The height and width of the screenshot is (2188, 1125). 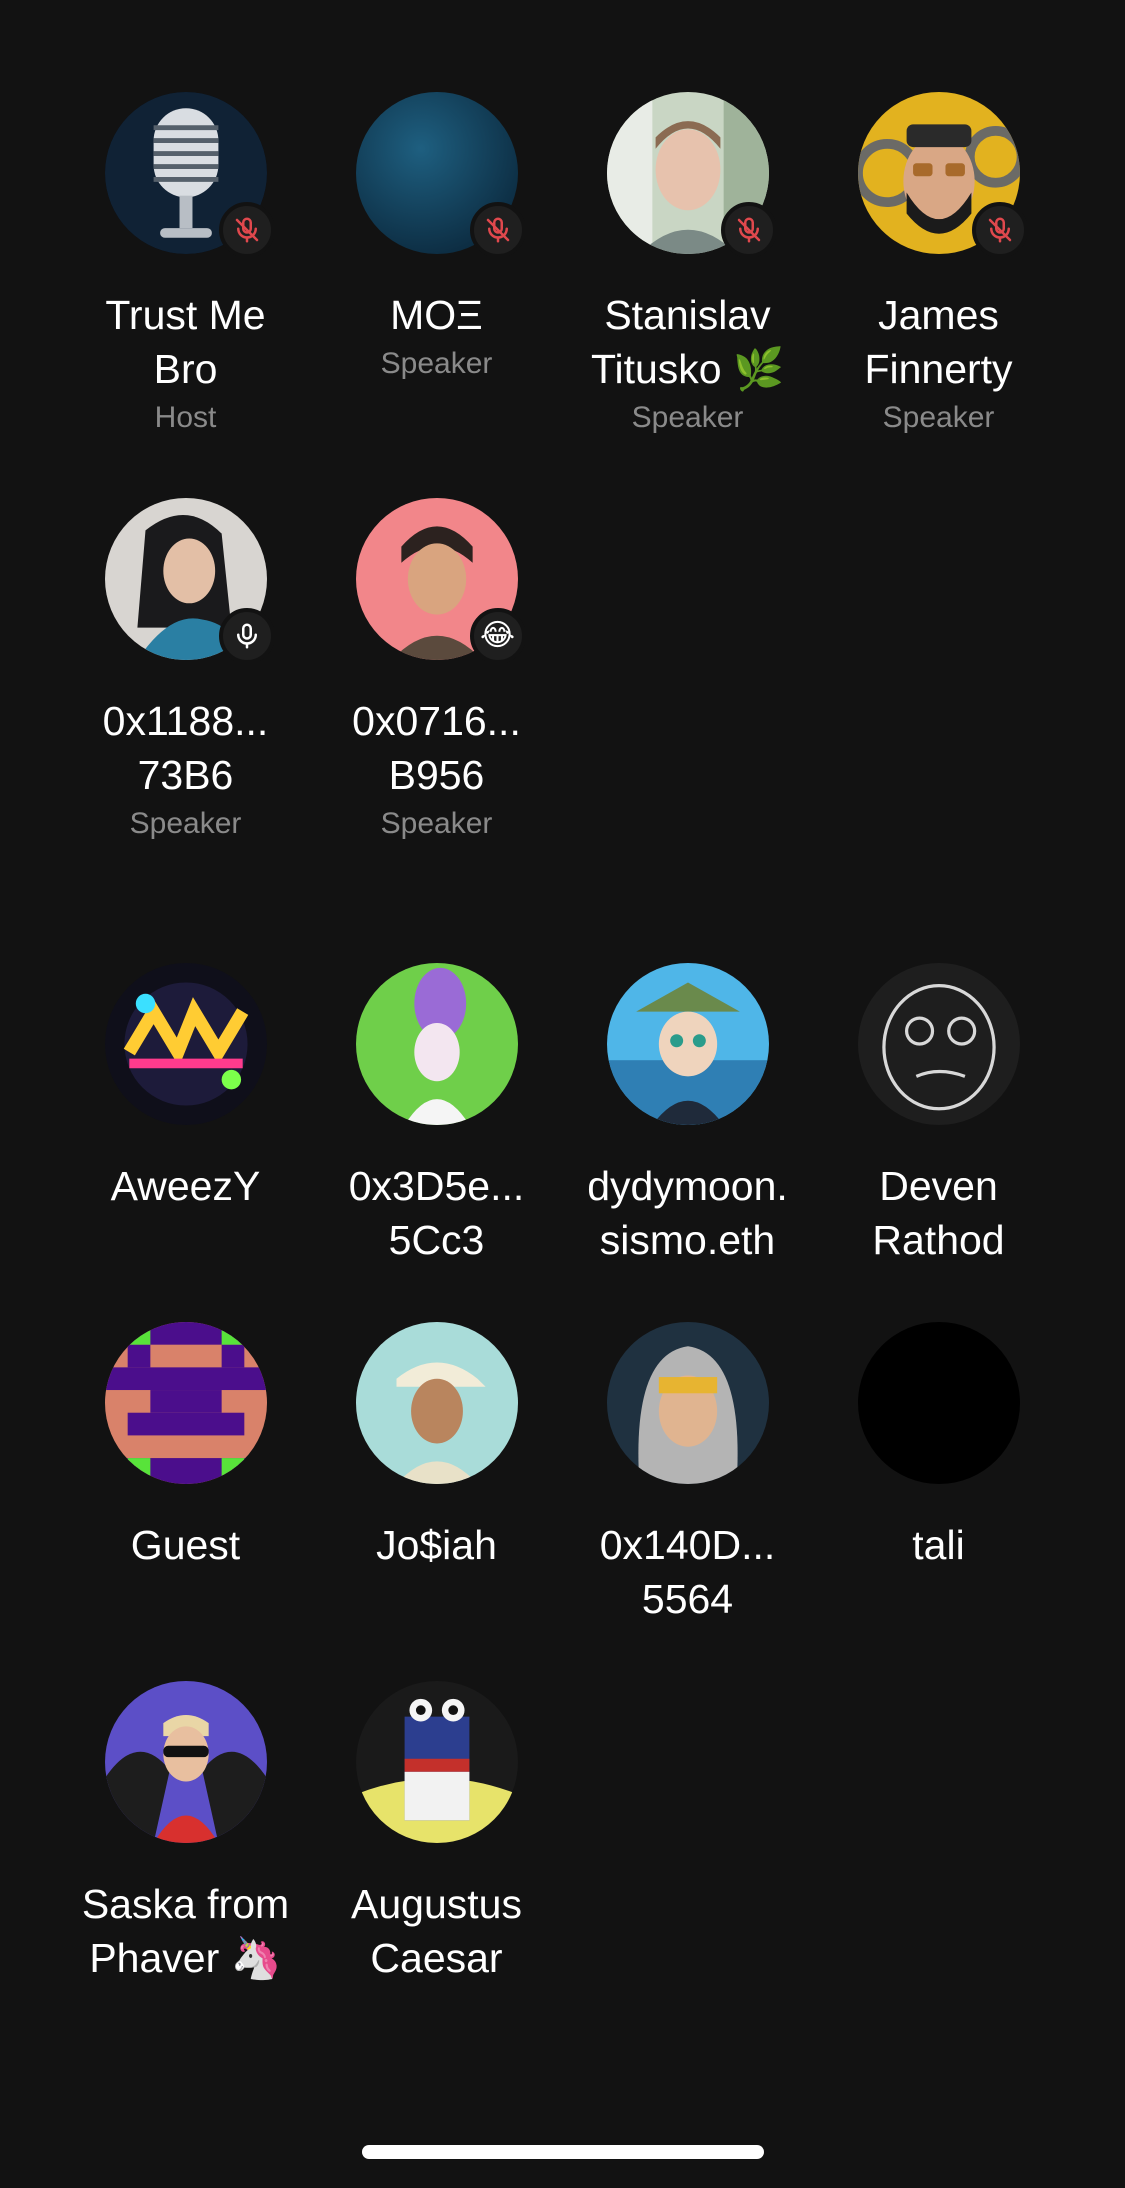 I want to click on speaker-role: Host, so click(x=185, y=417).